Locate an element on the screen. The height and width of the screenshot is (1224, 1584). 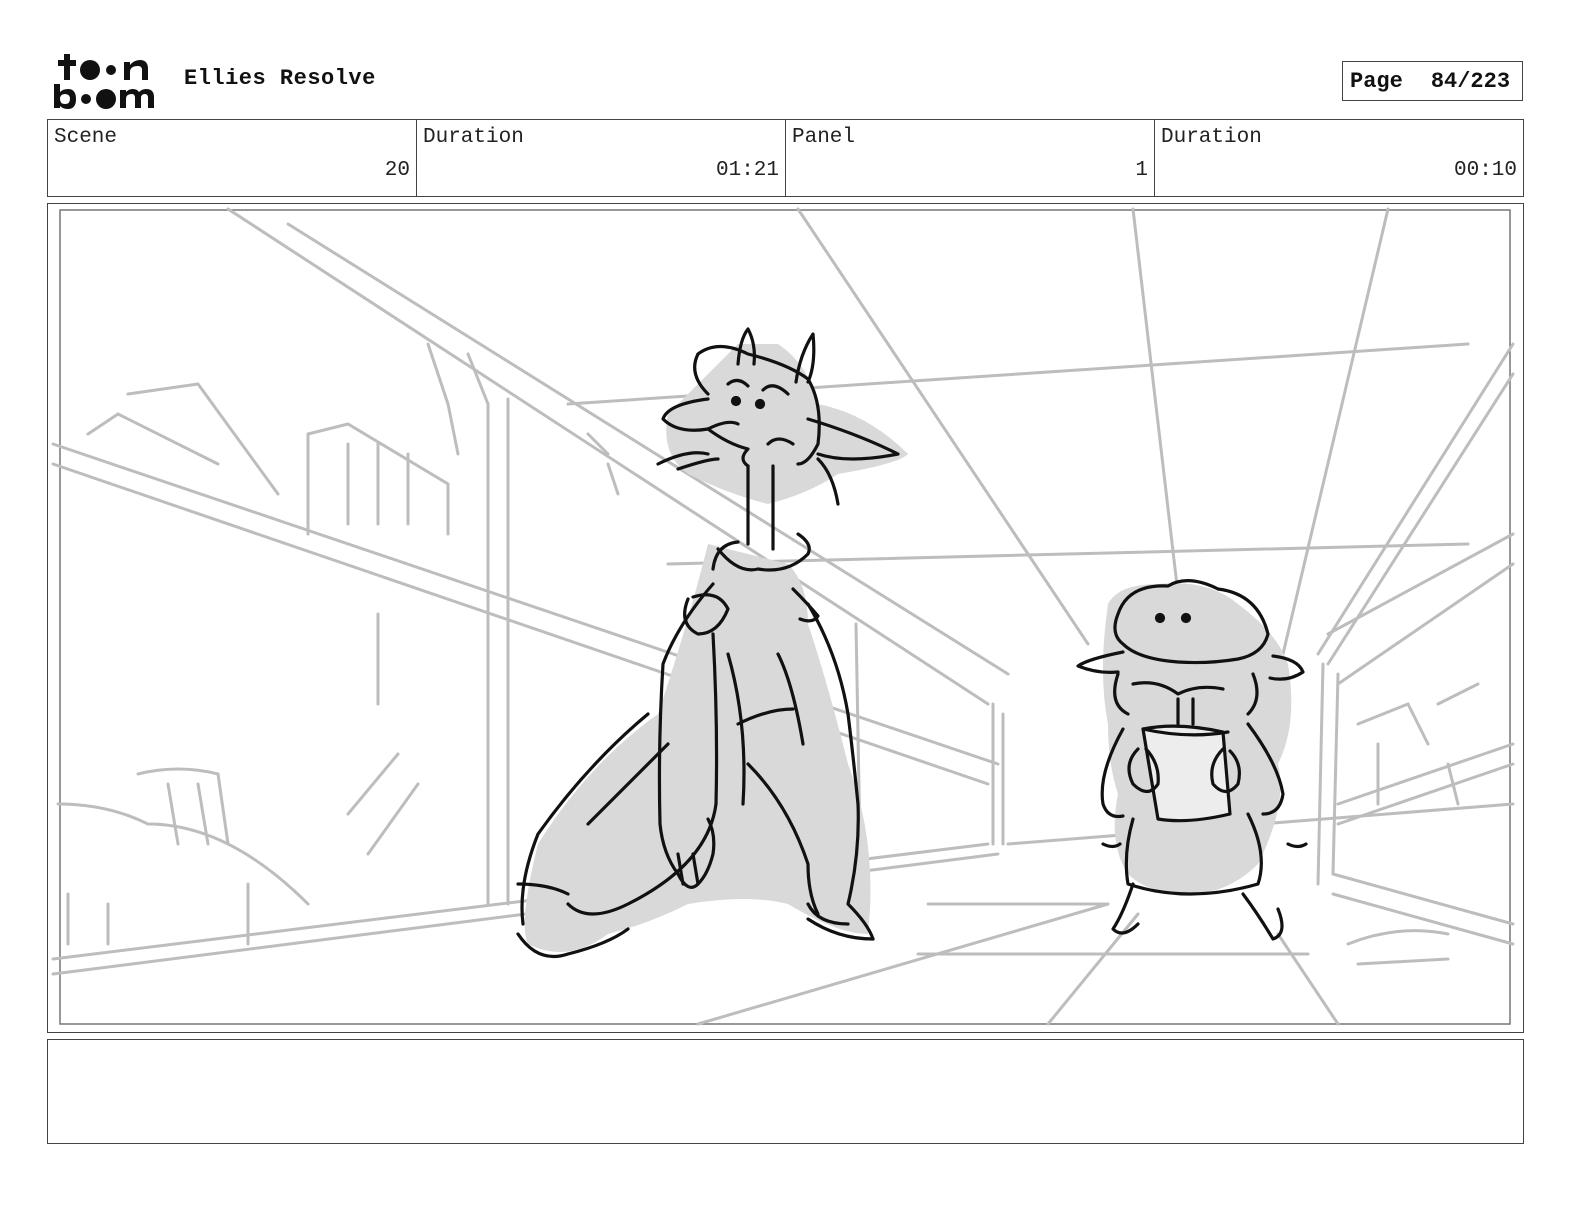
panel-notes-box is located at coordinates (785, 1091).